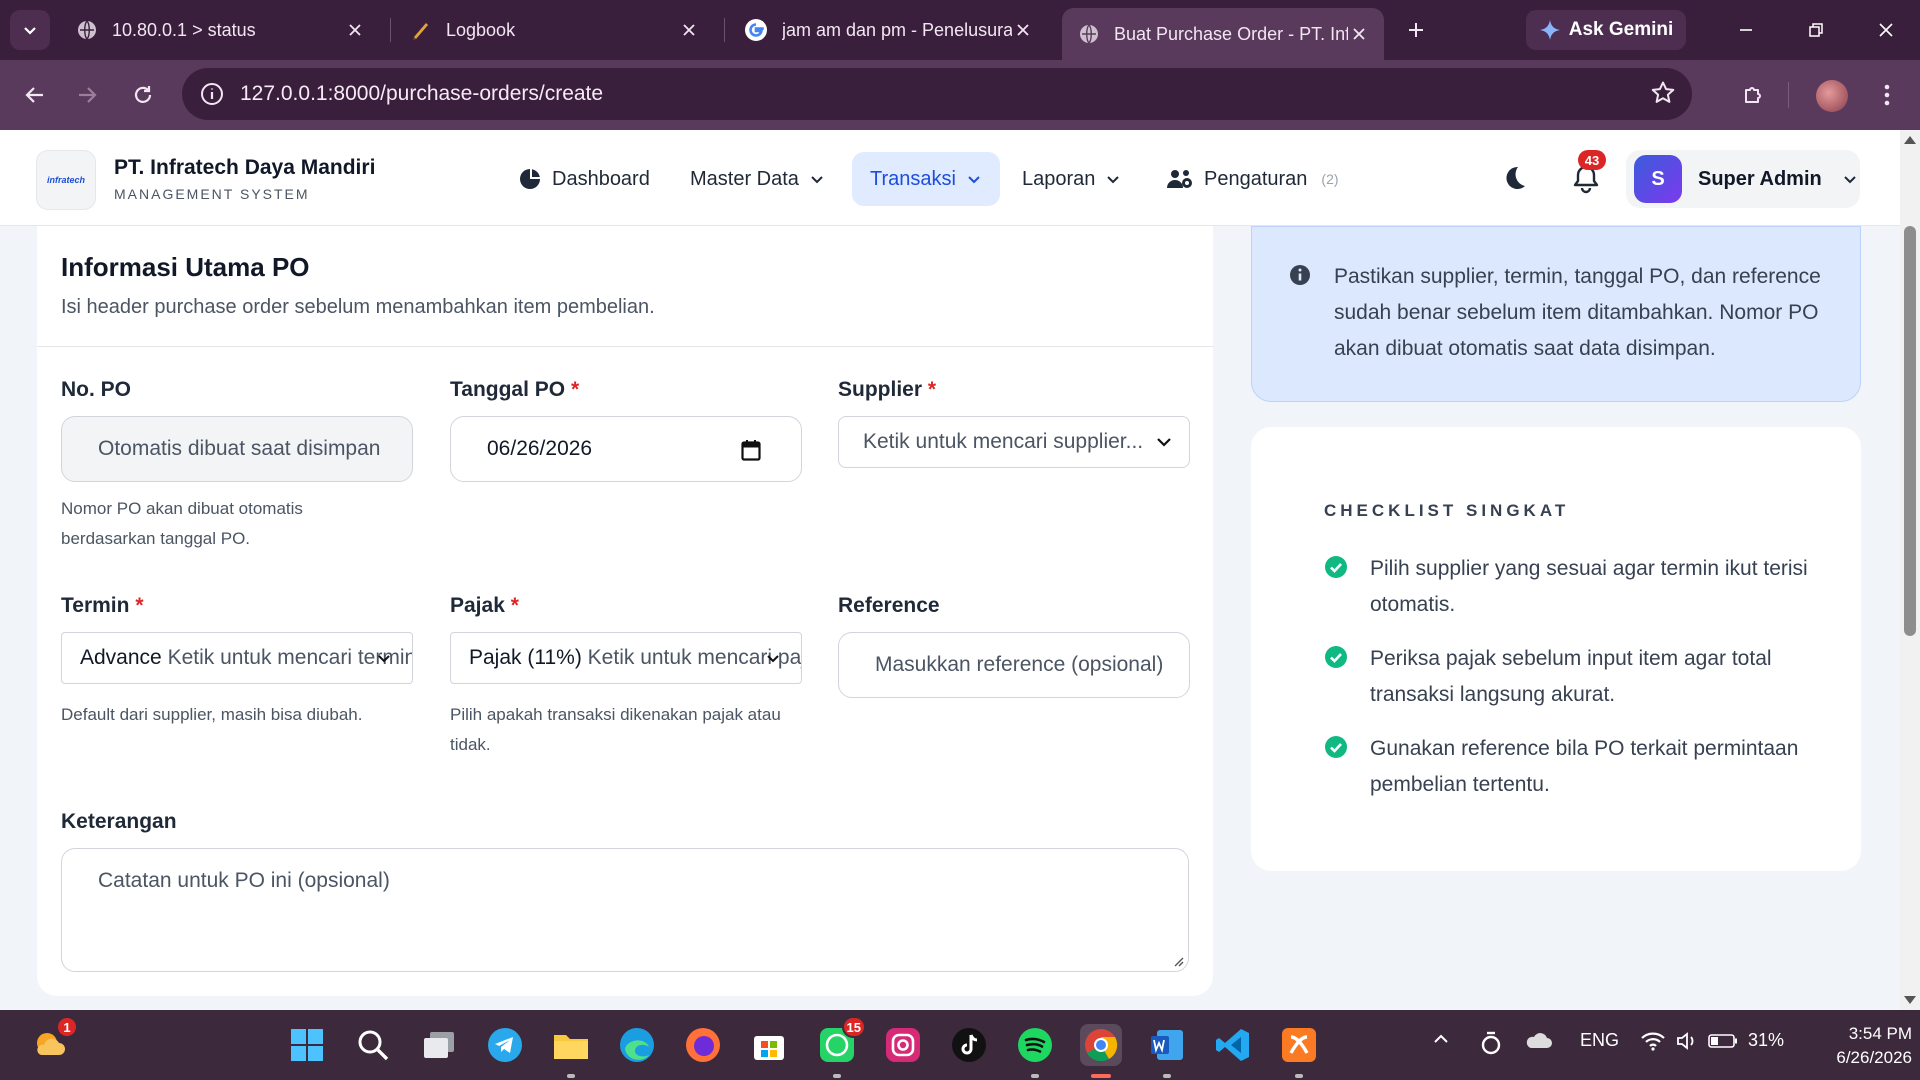 The width and height of the screenshot is (1920, 1080). I want to click on reload-button, so click(143, 95).